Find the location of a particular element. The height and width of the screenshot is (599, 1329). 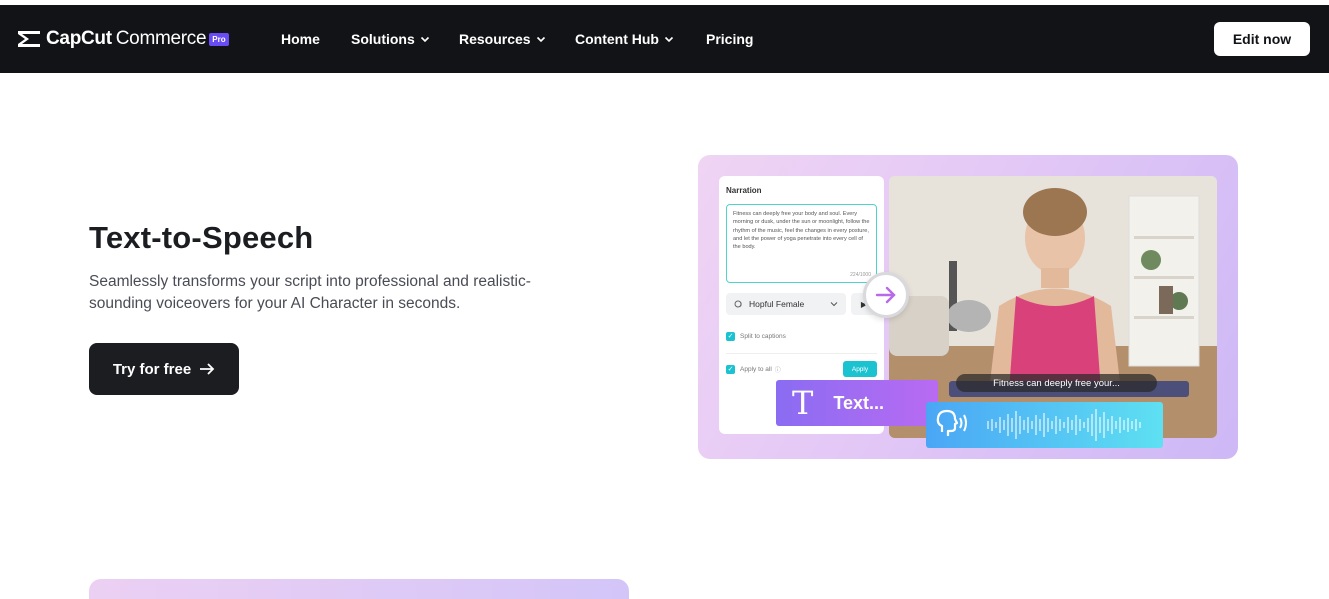

woman-photo is located at coordinates (1053, 307).